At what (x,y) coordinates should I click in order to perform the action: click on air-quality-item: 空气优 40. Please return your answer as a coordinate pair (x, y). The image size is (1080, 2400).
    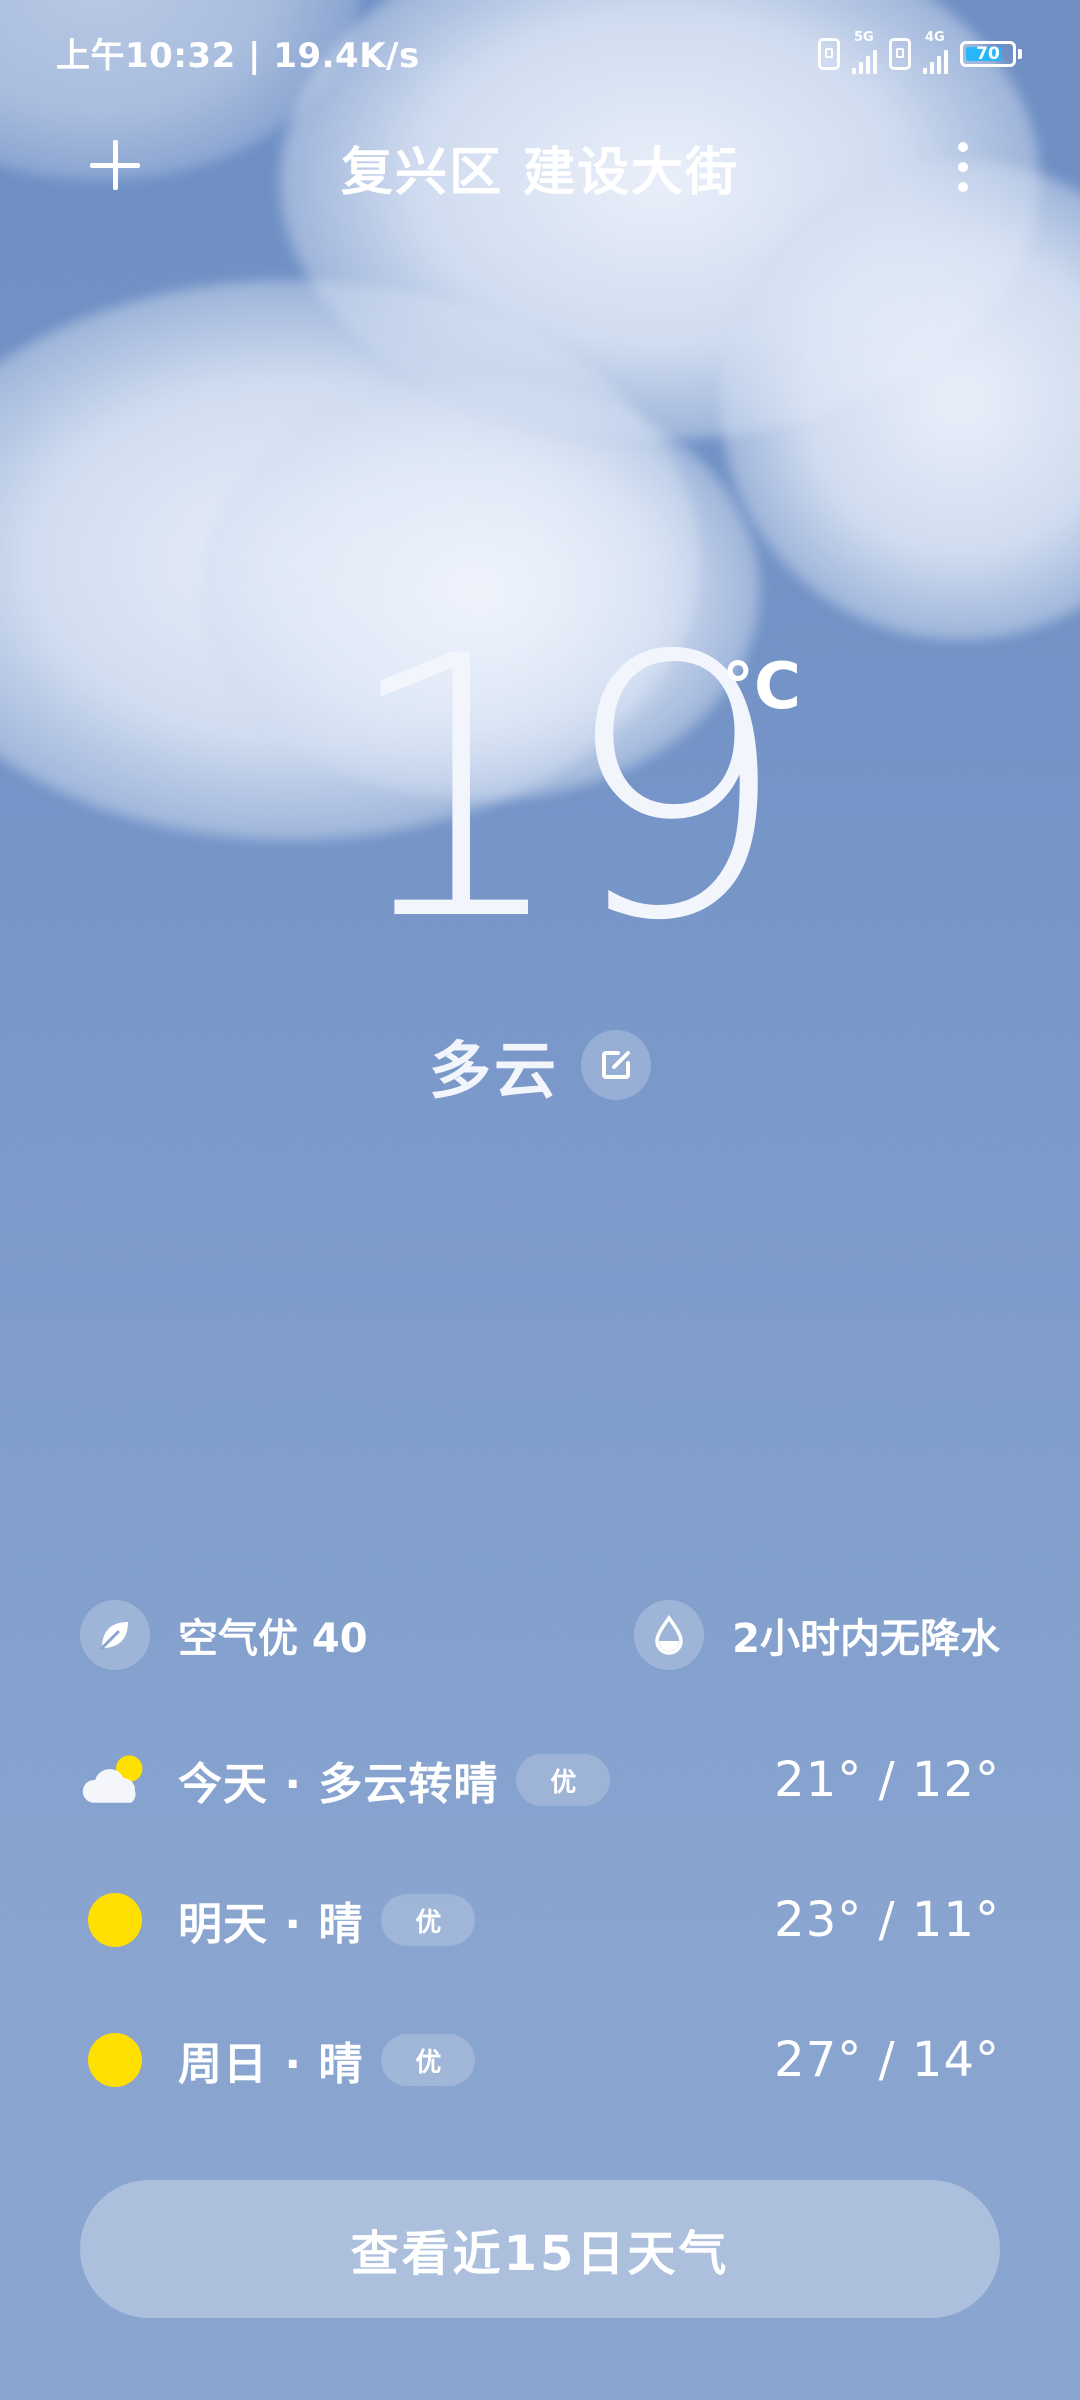
    Looking at the image, I should click on (224, 1635).